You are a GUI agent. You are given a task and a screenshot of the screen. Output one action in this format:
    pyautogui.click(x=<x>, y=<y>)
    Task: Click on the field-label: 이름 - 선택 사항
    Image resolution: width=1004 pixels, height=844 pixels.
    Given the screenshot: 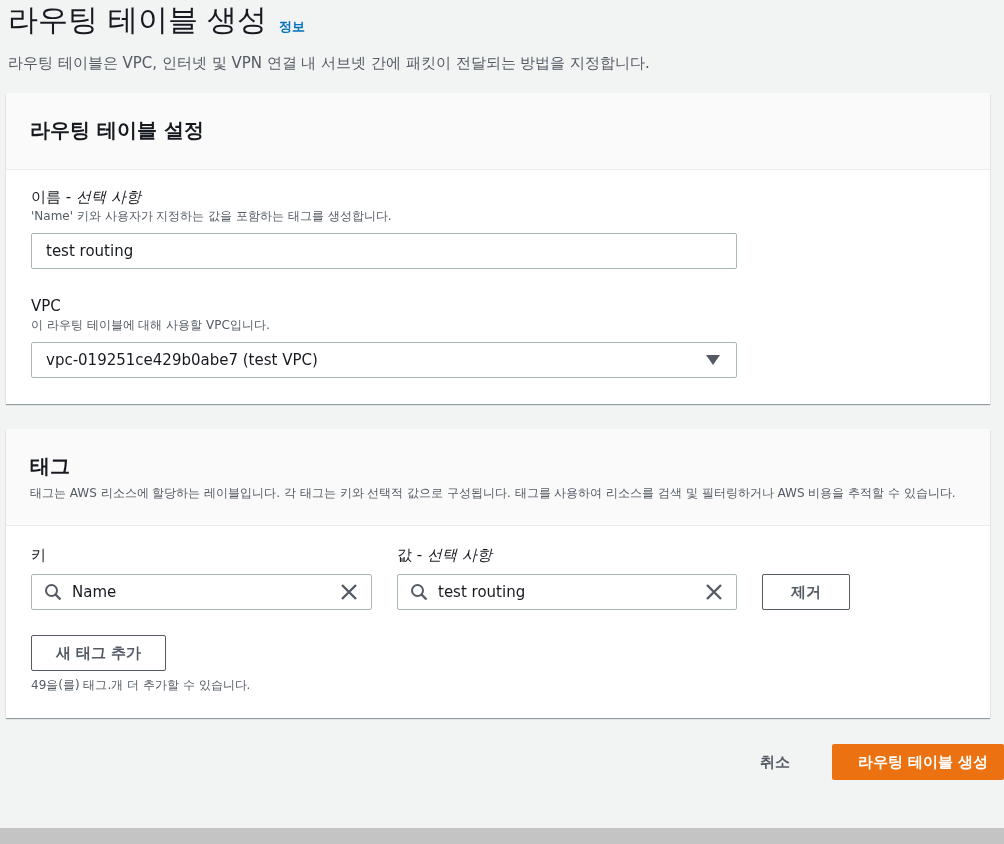 What is the action you would take?
    pyautogui.click(x=87, y=197)
    